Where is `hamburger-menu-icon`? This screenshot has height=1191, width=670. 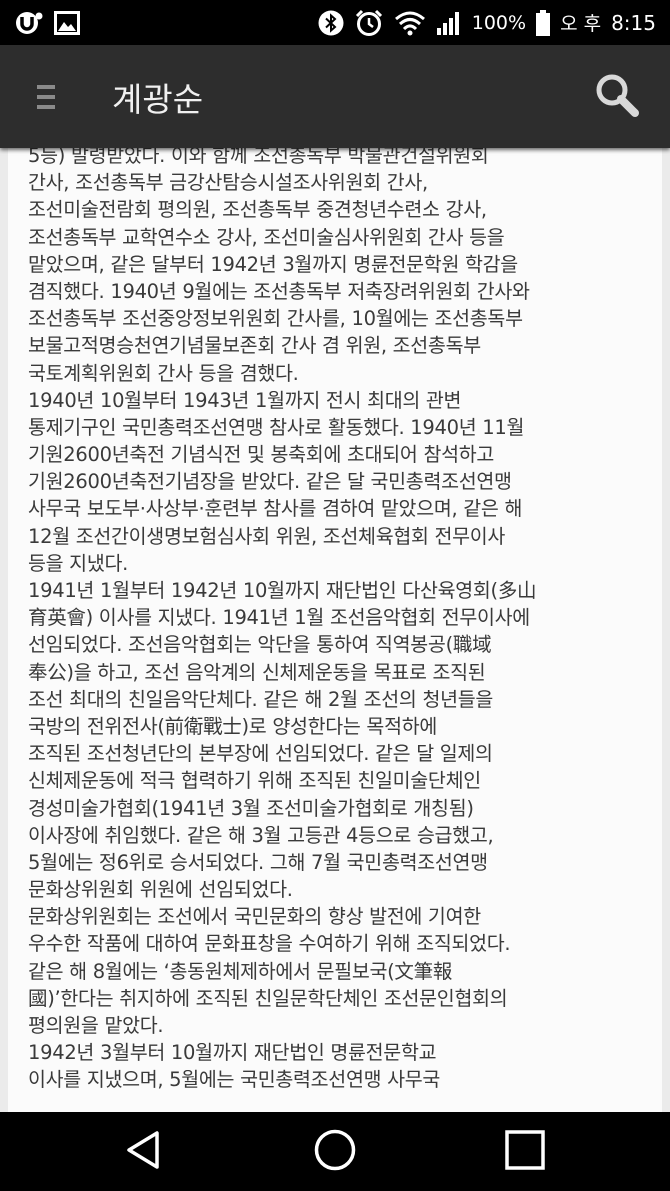 hamburger-menu-icon is located at coordinates (46, 96).